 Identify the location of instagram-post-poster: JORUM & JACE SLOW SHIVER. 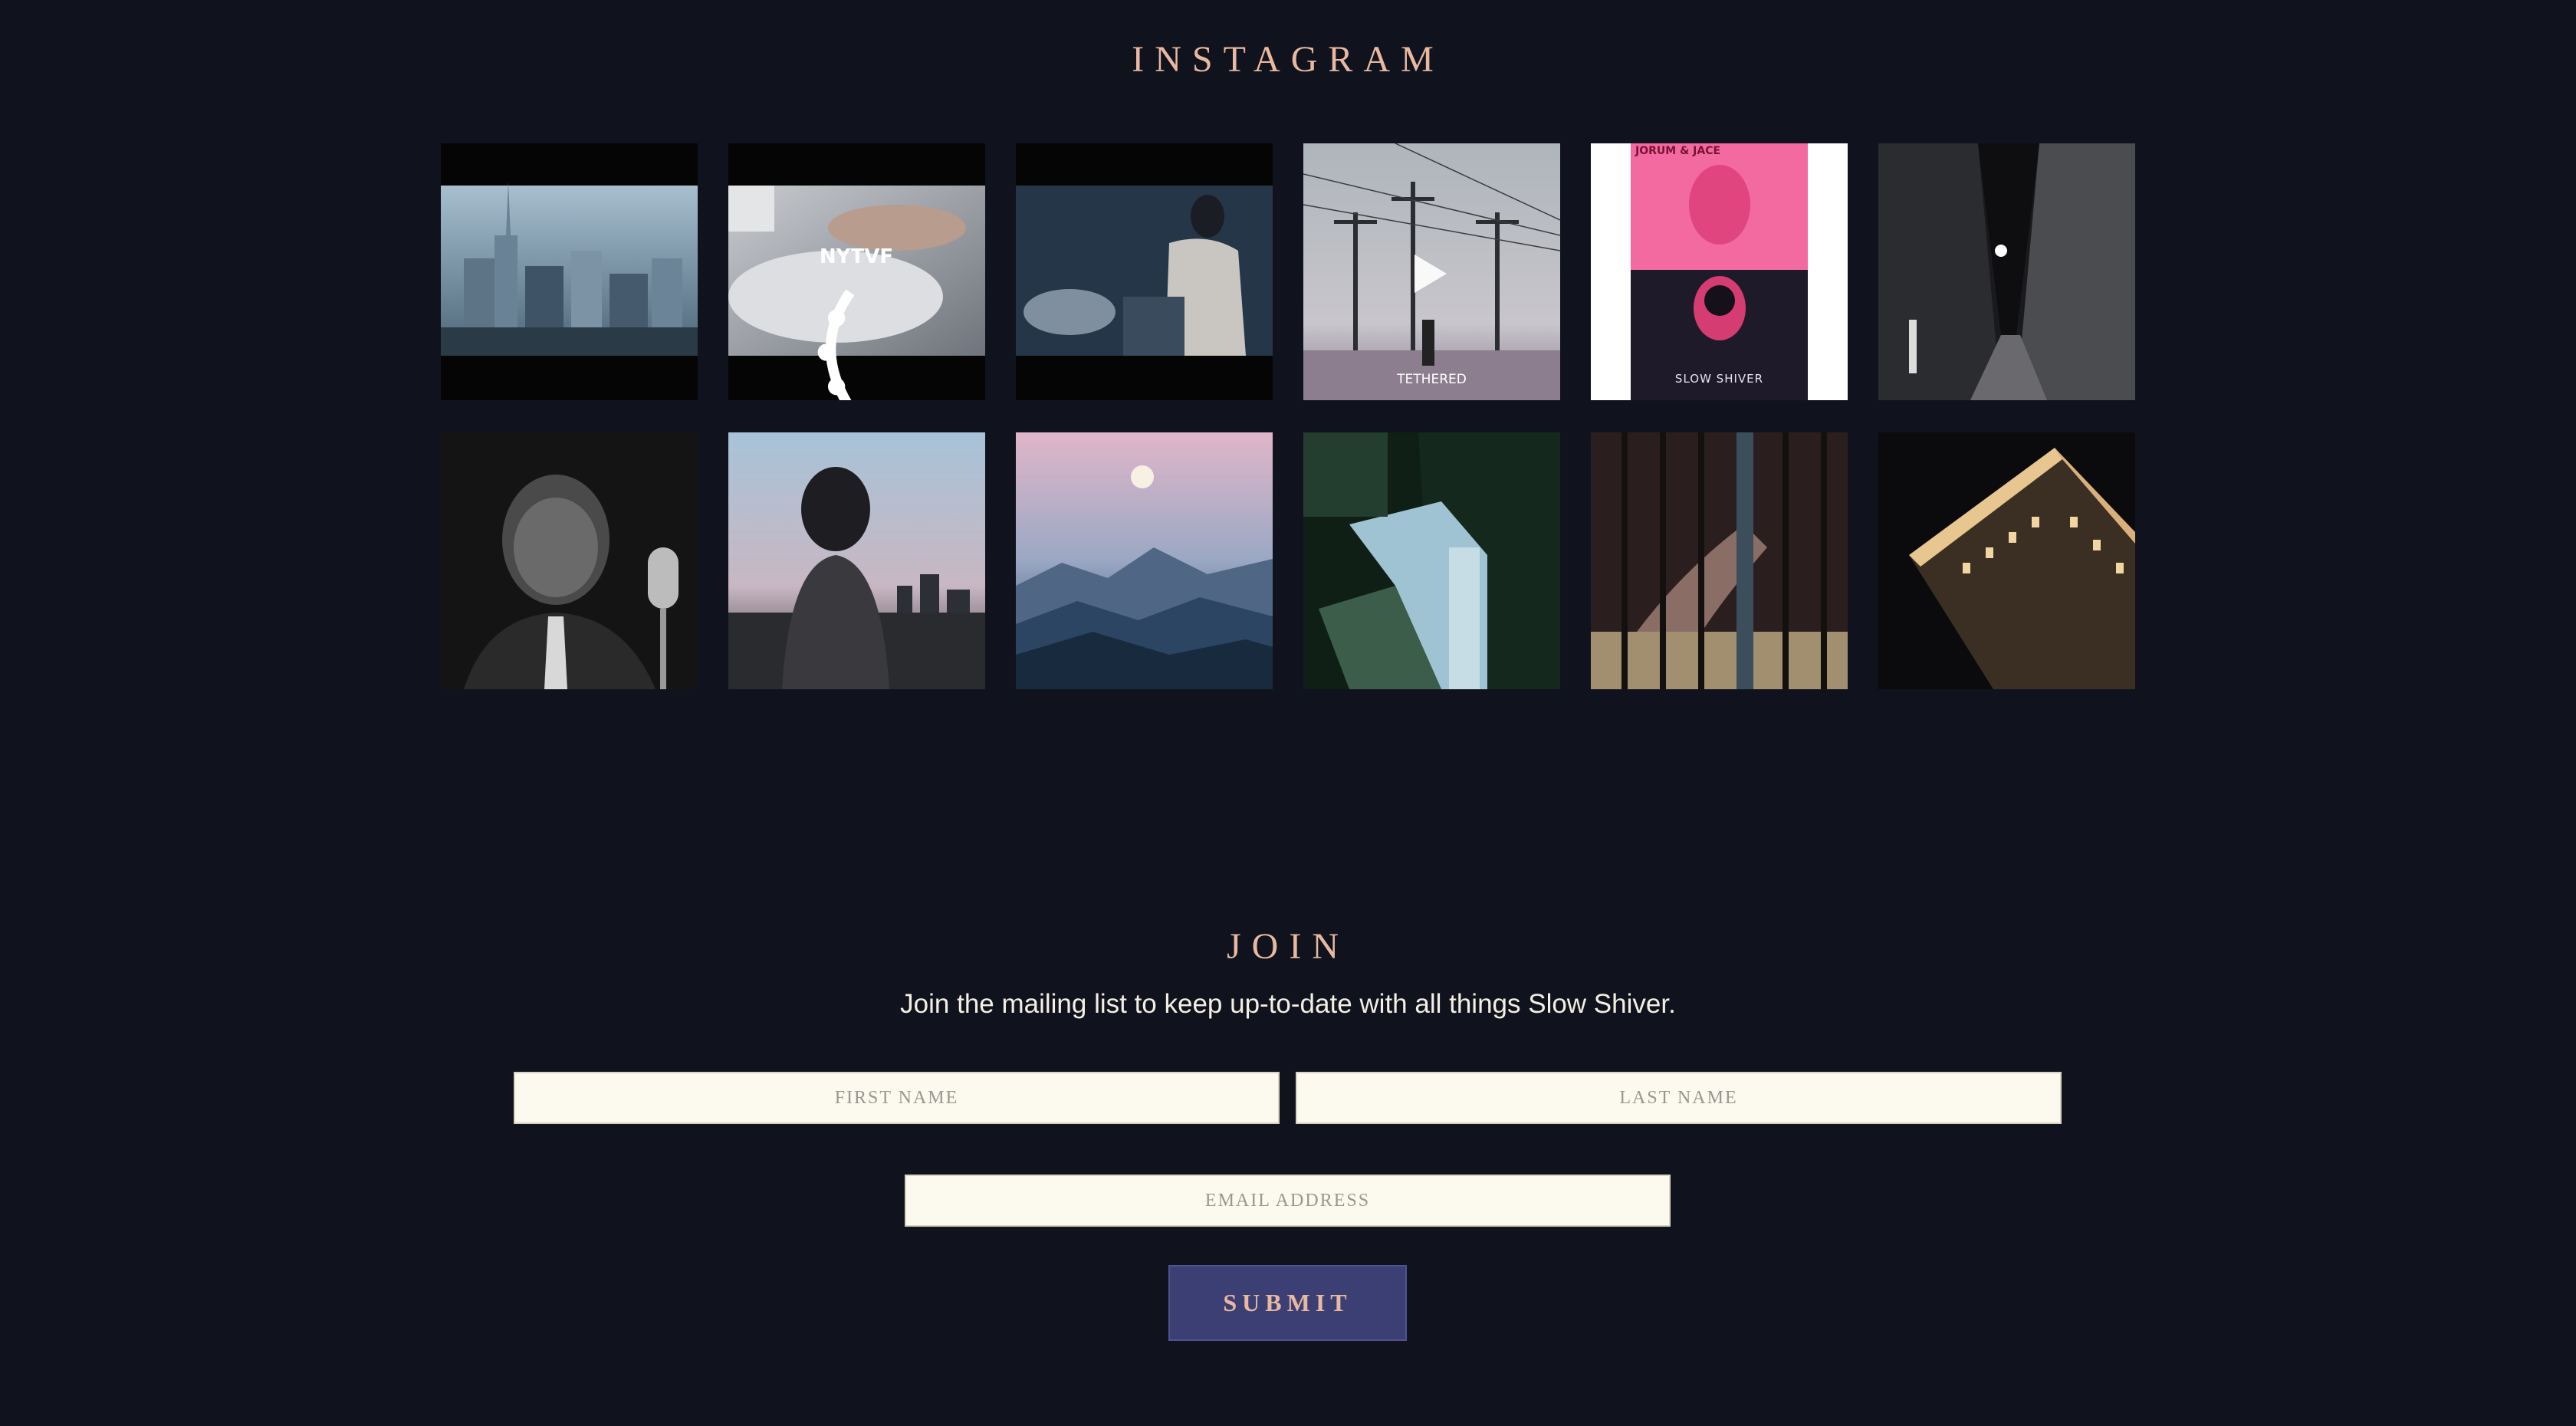
(1720, 271).